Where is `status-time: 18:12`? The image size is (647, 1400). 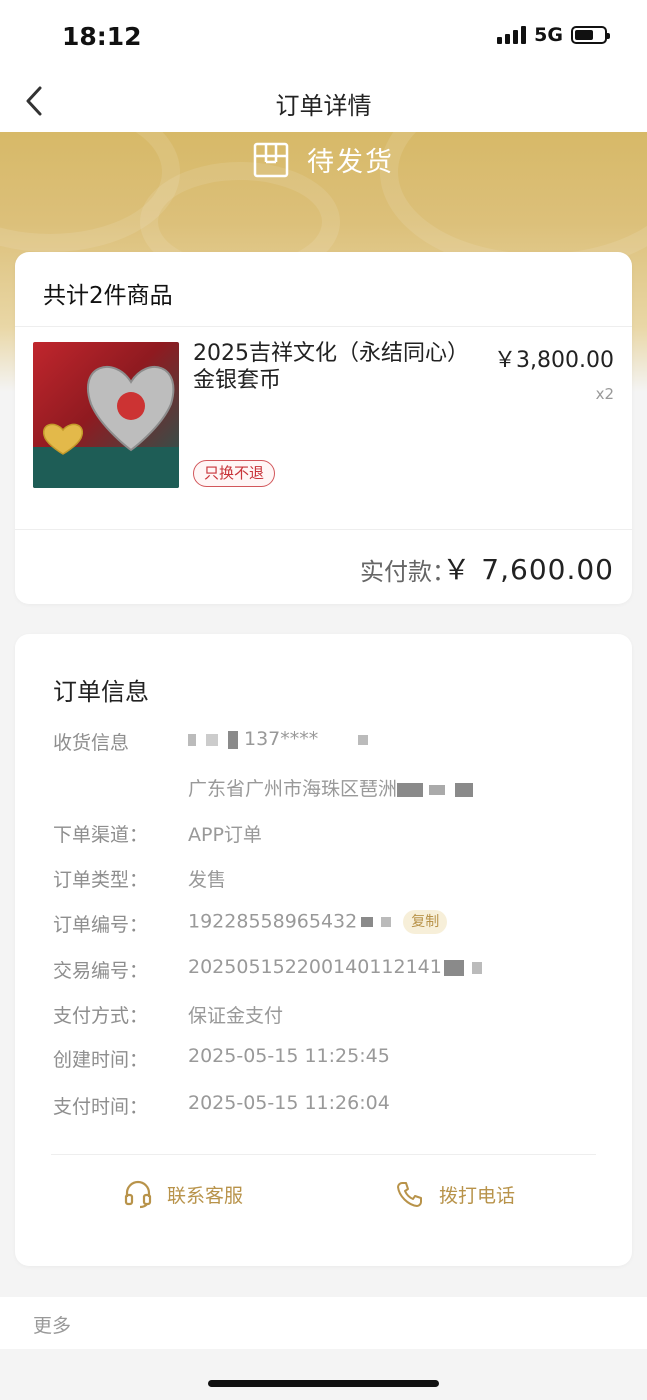
status-time: 18:12 is located at coordinates (102, 36).